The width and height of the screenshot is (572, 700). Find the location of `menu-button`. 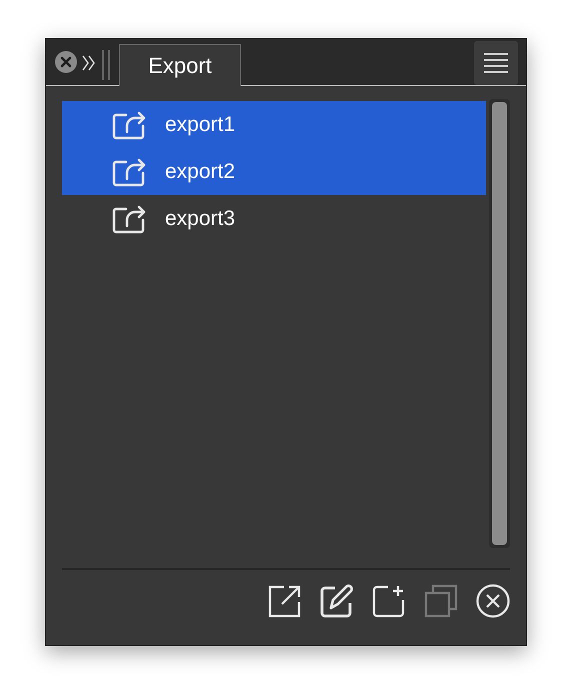

menu-button is located at coordinates (496, 63).